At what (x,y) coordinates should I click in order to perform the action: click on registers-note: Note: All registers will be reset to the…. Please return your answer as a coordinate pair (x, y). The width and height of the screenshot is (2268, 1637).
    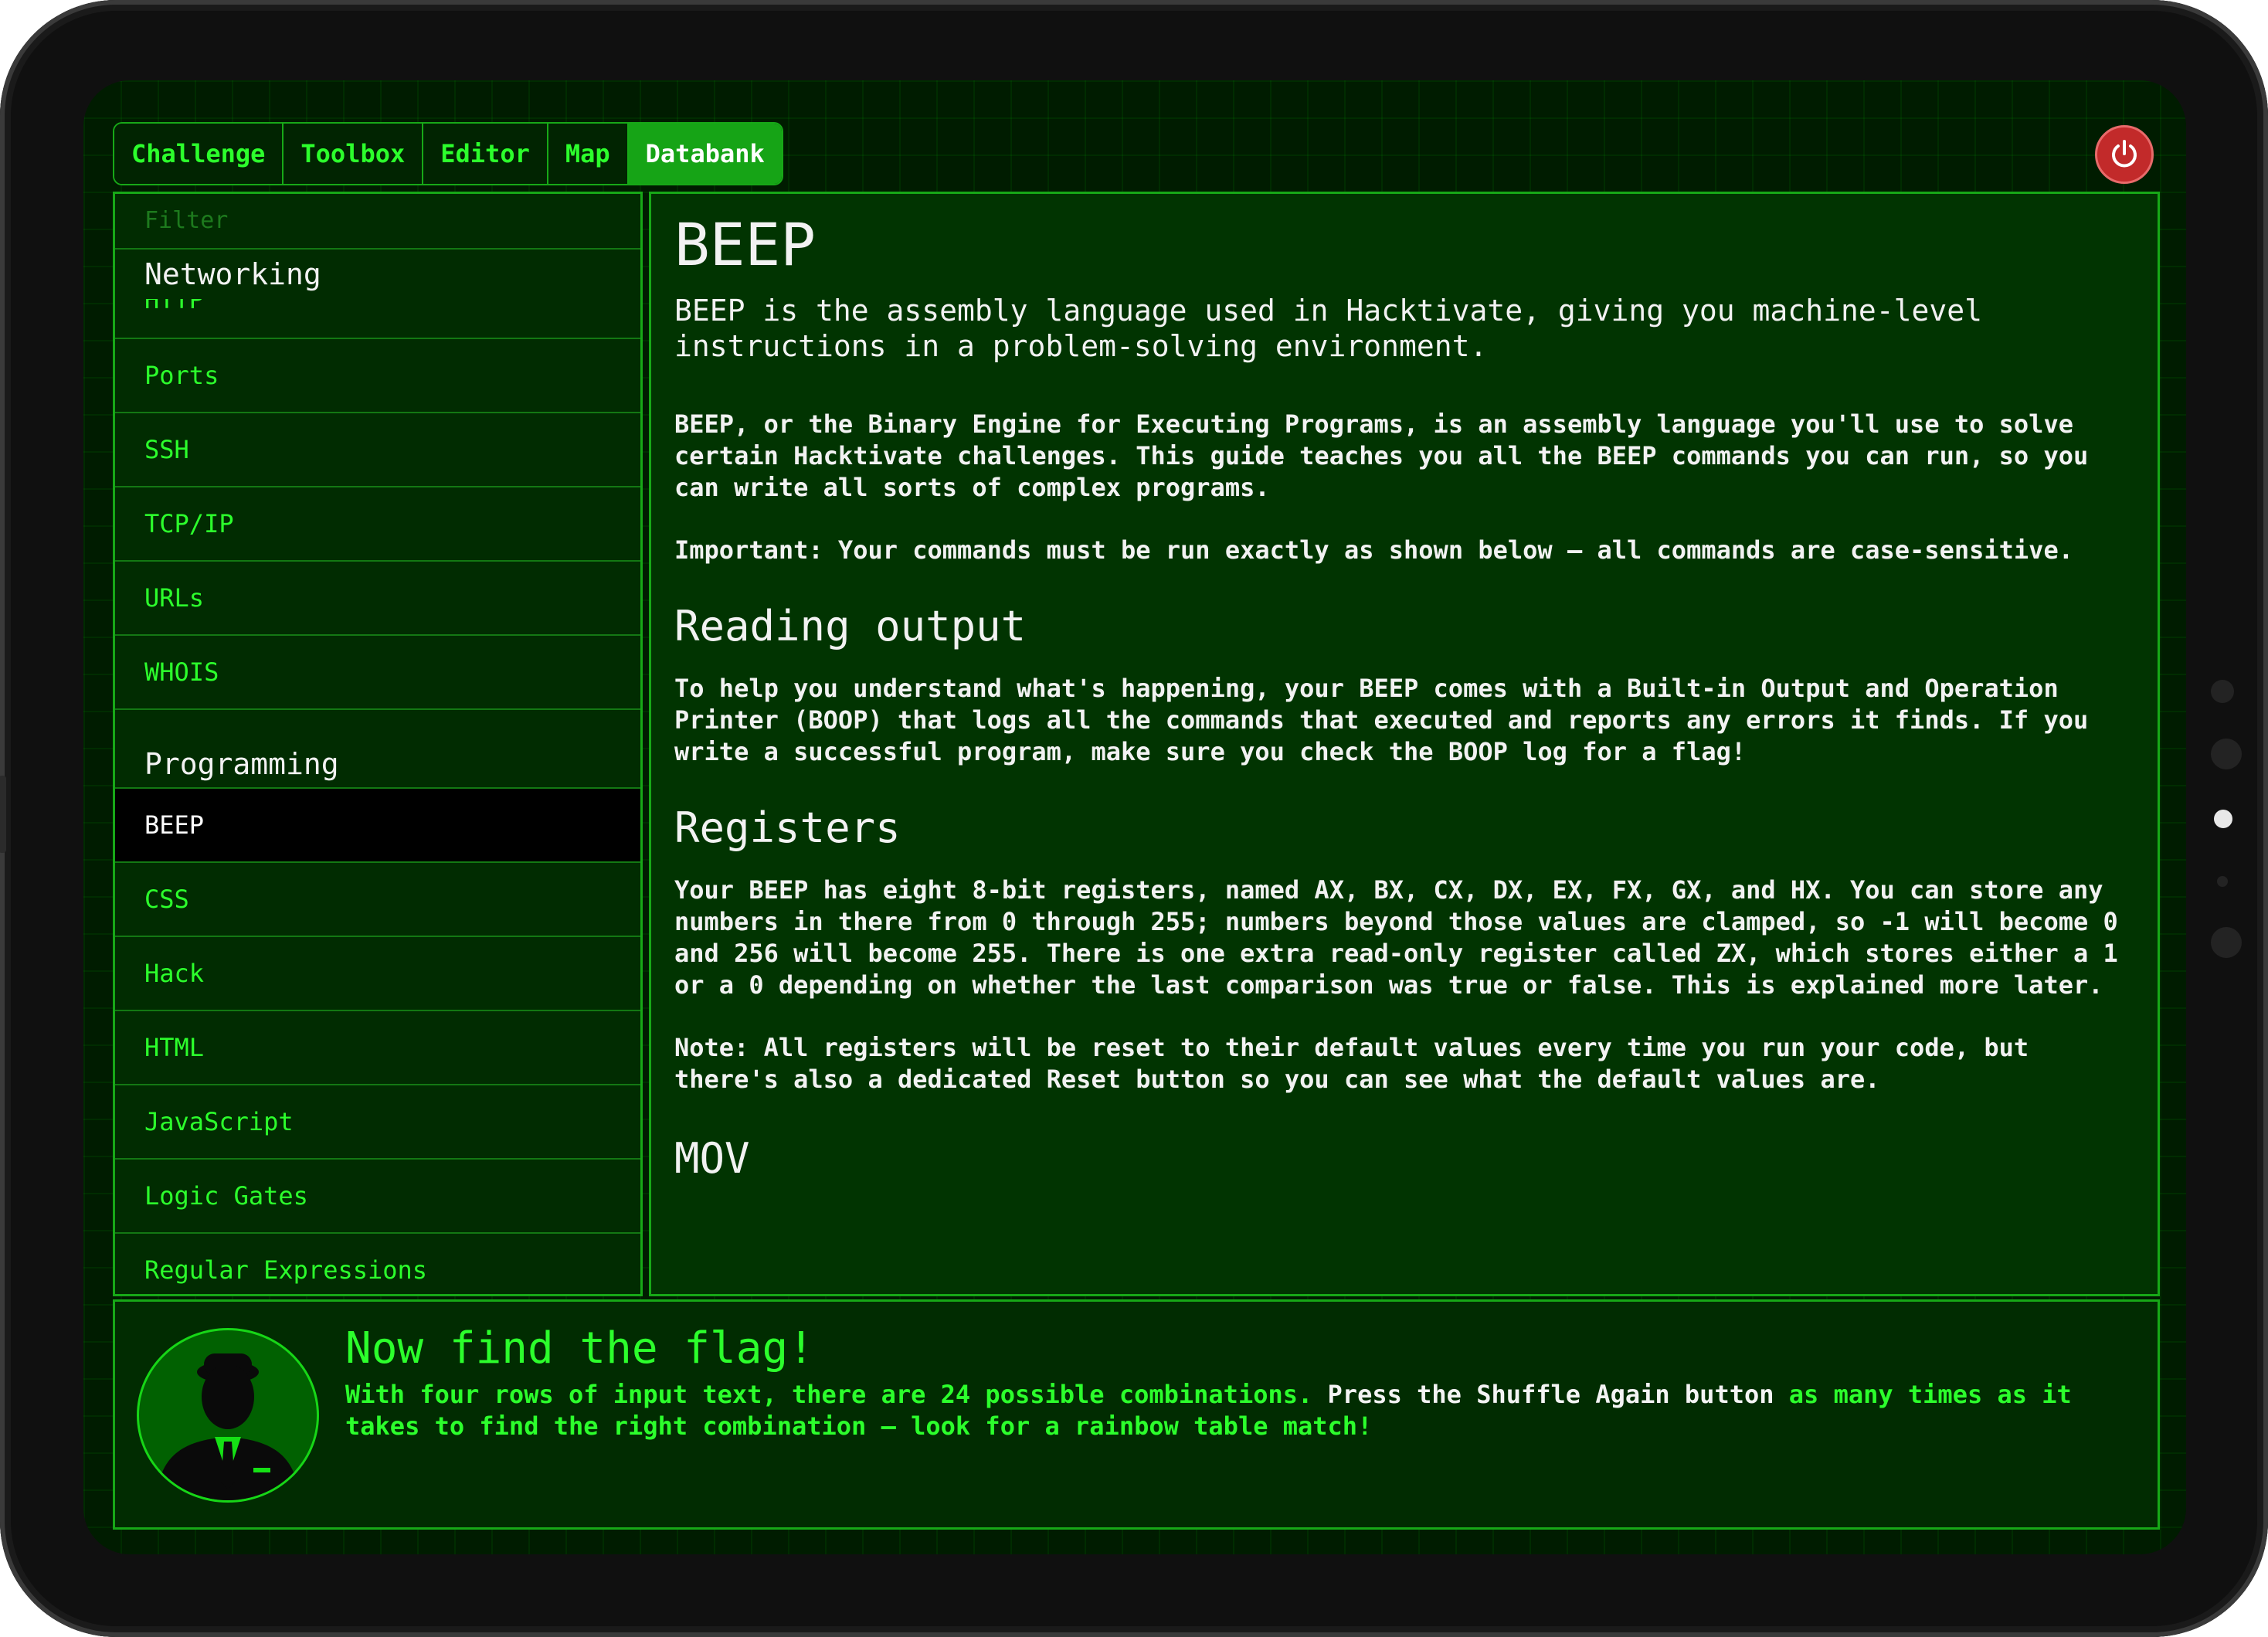
    Looking at the image, I should click on (1351, 1063).